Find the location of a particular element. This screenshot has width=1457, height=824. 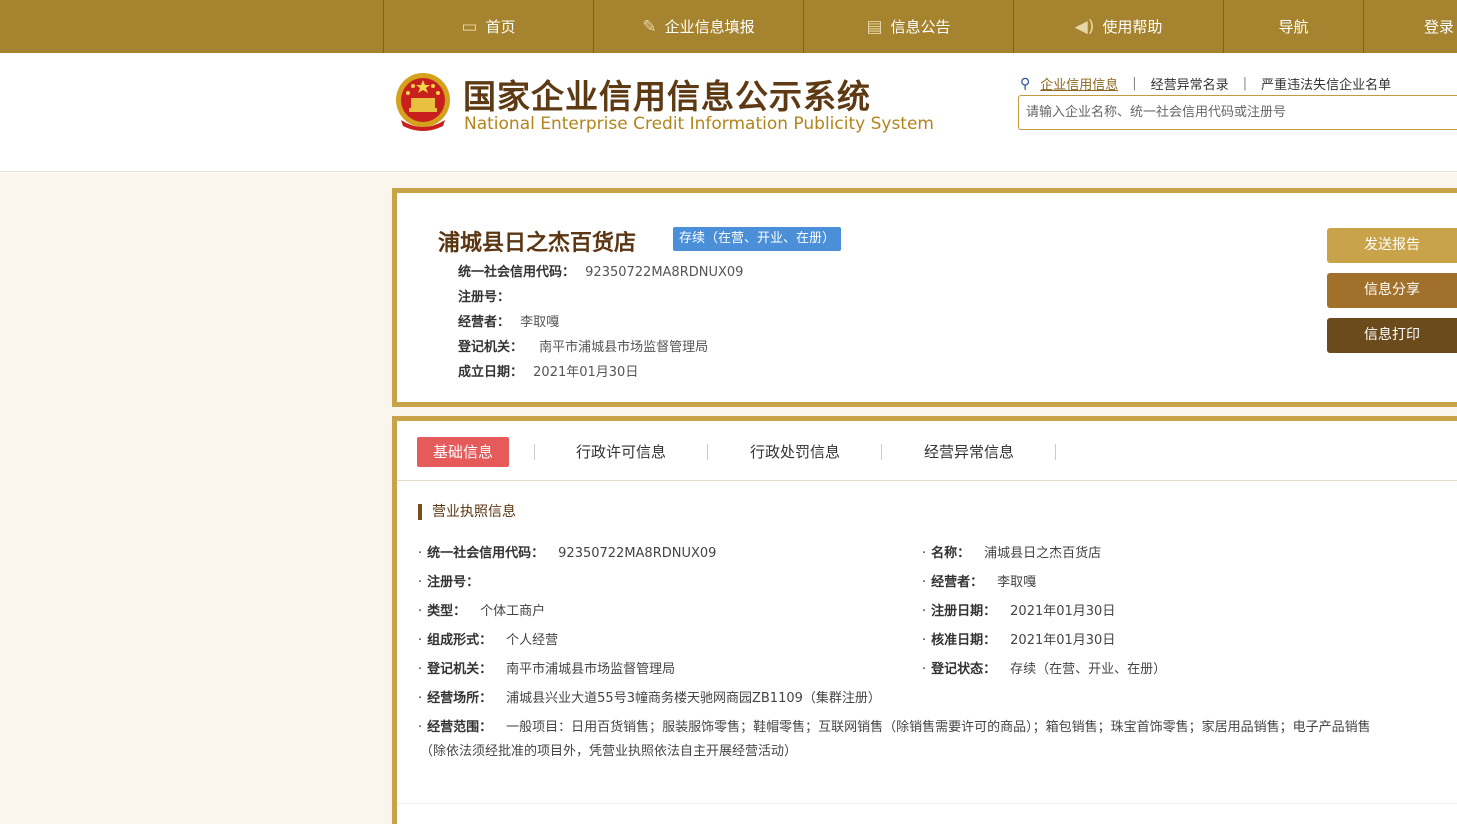

field-operator: · 经营者： 李取嘎 is located at coordinates (979, 580).